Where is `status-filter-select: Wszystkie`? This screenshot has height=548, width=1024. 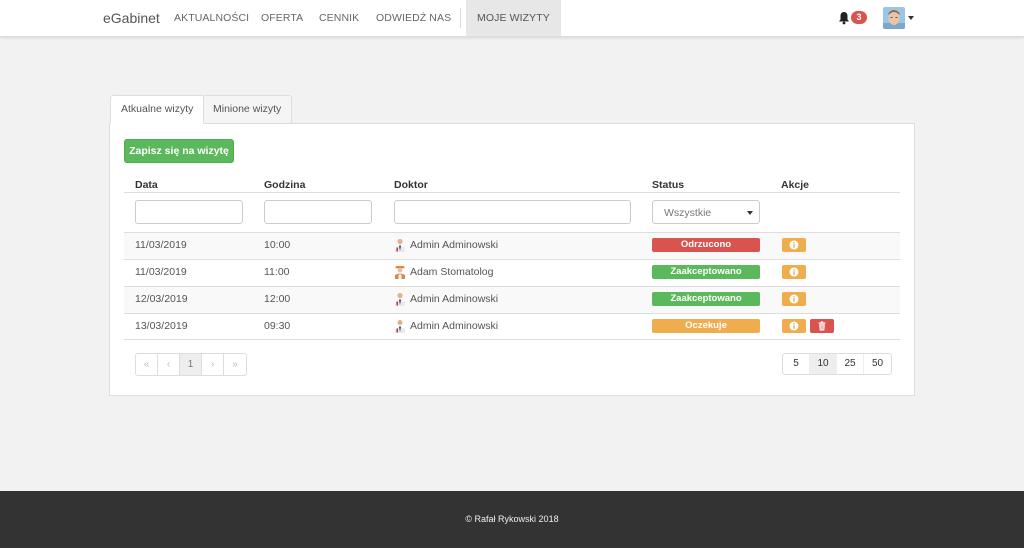 status-filter-select: Wszystkie is located at coordinates (706, 212).